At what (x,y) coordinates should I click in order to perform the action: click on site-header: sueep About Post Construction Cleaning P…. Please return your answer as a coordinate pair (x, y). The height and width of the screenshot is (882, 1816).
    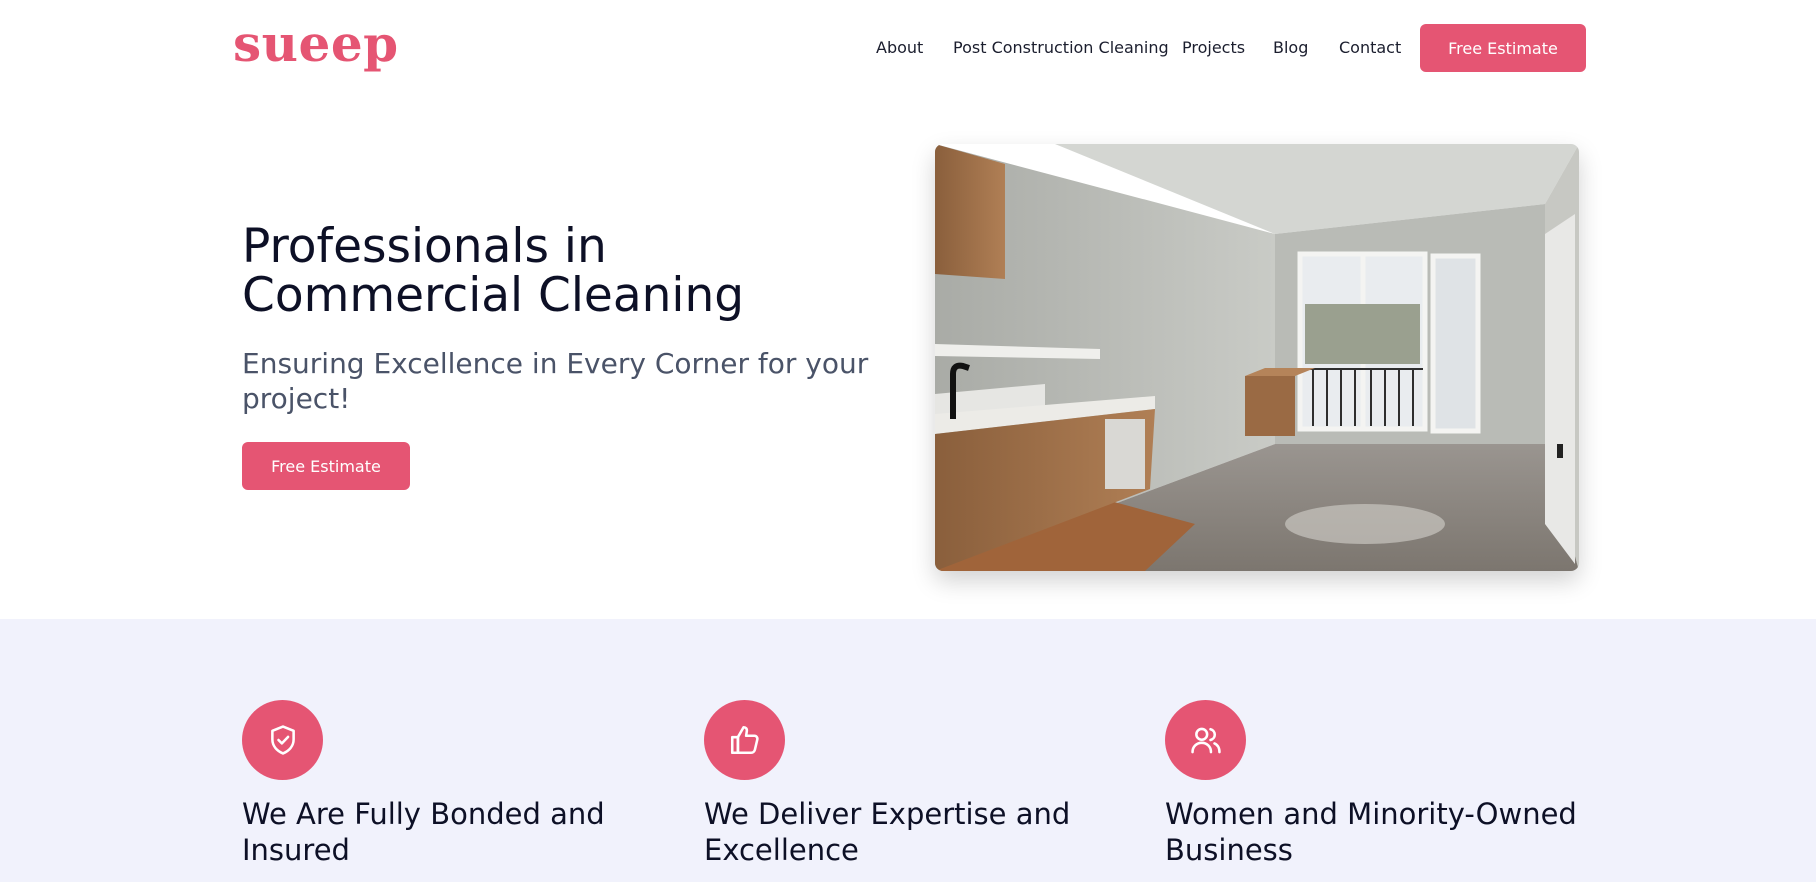
    Looking at the image, I should click on (908, 48).